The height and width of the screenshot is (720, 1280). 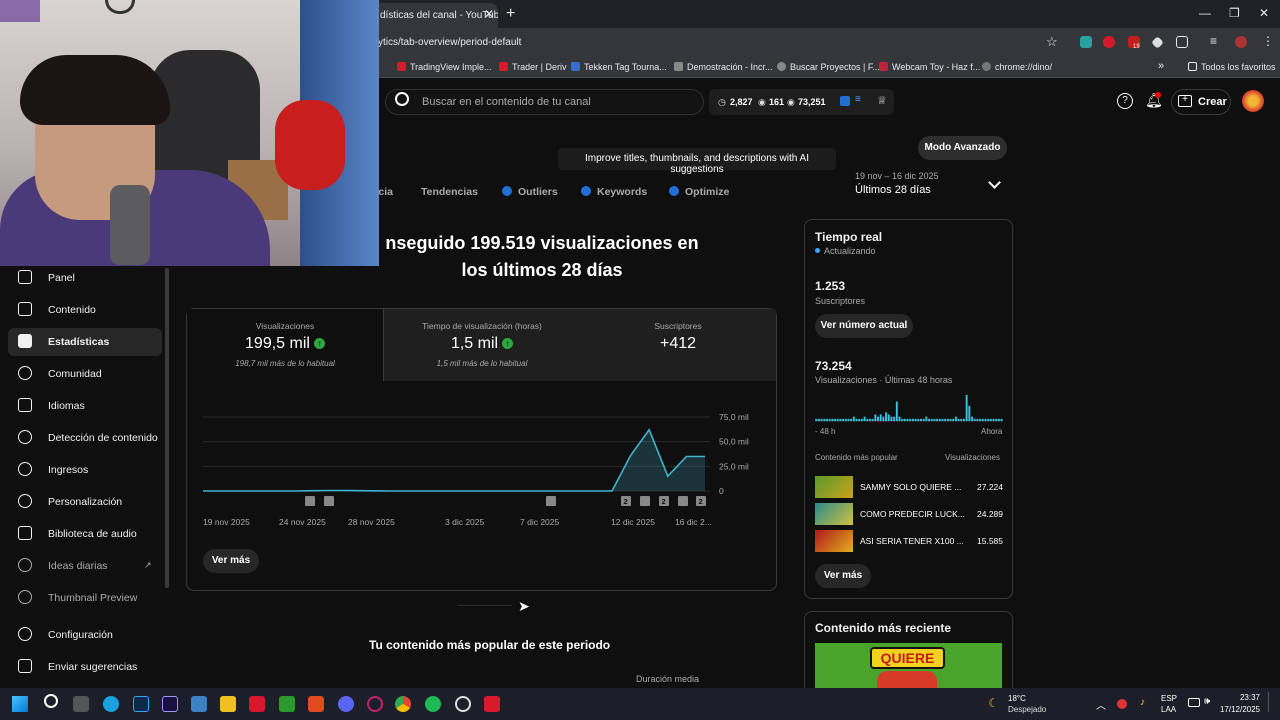 I want to click on premiere-icon, so click(x=170, y=704).